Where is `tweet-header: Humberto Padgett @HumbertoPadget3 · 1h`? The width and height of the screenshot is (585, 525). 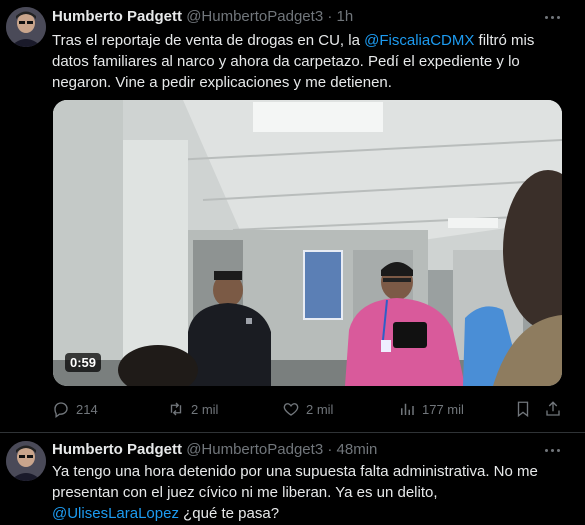 tweet-header: Humberto Padgett @HumbertoPadget3 · 1h is located at coordinates (202, 17).